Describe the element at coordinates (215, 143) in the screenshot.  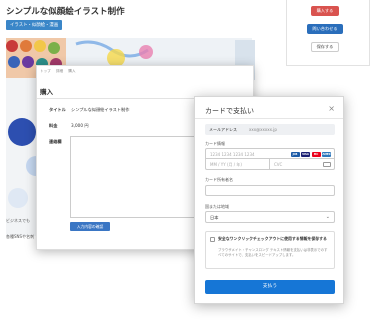
I see `card-info-label: カード情報` at that location.